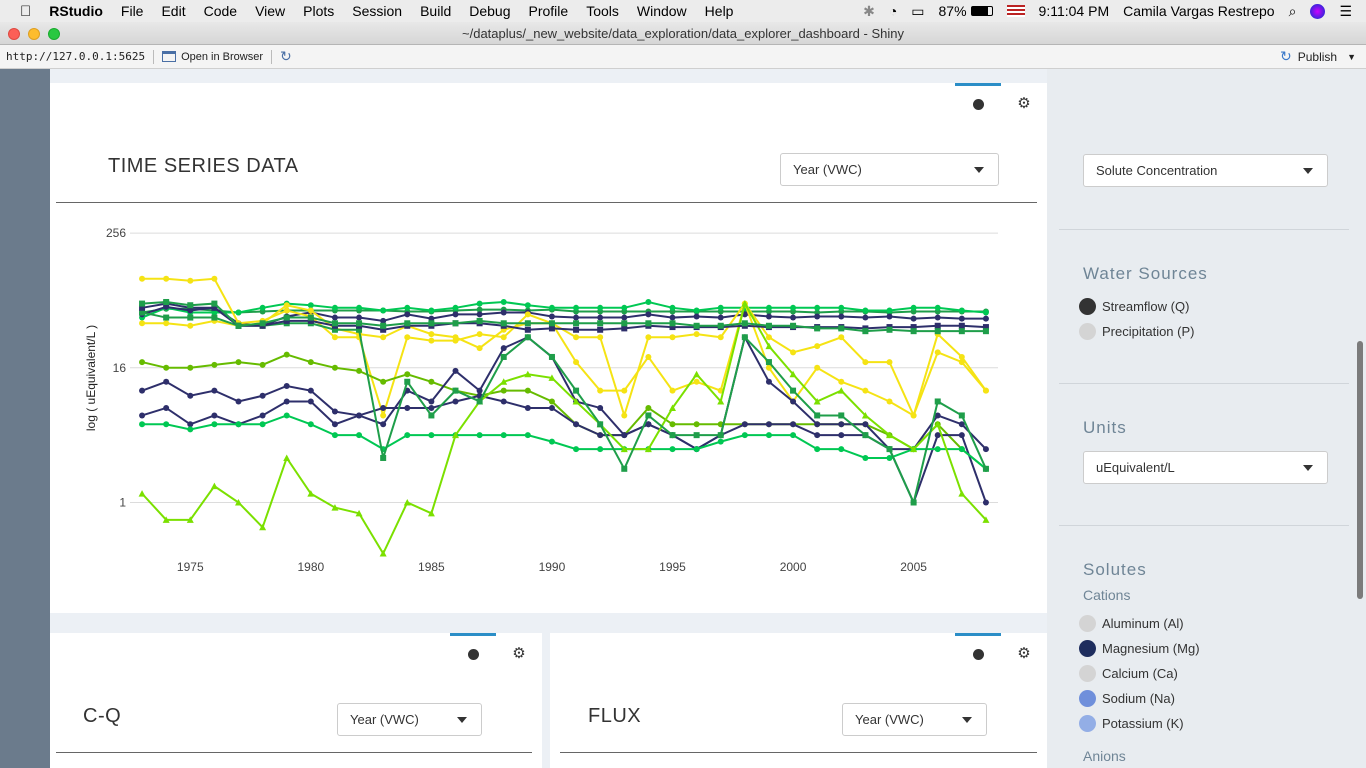  What do you see at coordinates (1074, 11) in the screenshot?
I see `clock: 9:11:04 PM` at bounding box center [1074, 11].